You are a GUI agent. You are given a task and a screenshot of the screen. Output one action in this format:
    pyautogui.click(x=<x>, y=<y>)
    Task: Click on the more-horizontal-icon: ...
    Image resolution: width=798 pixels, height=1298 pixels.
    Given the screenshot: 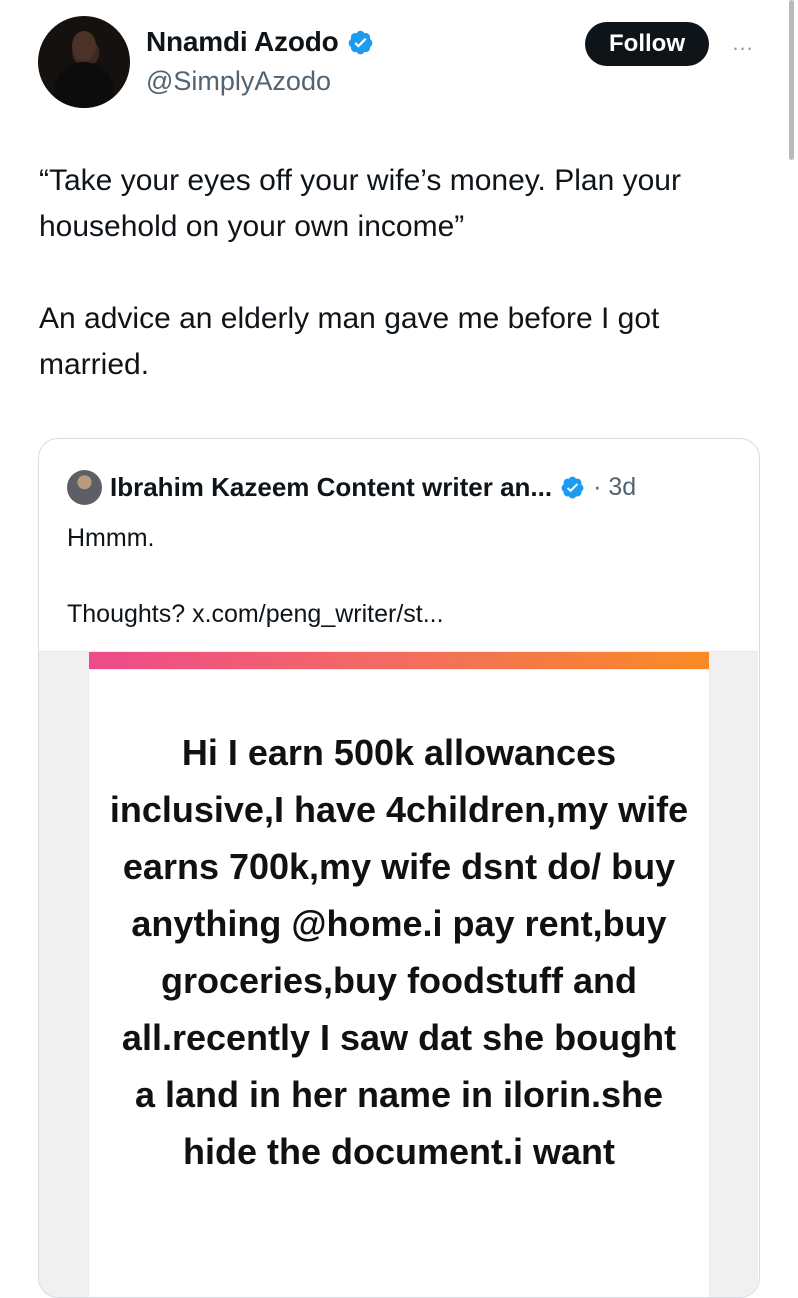 What is the action you would take?
    pyautogui.click(x=743, y=43)
    